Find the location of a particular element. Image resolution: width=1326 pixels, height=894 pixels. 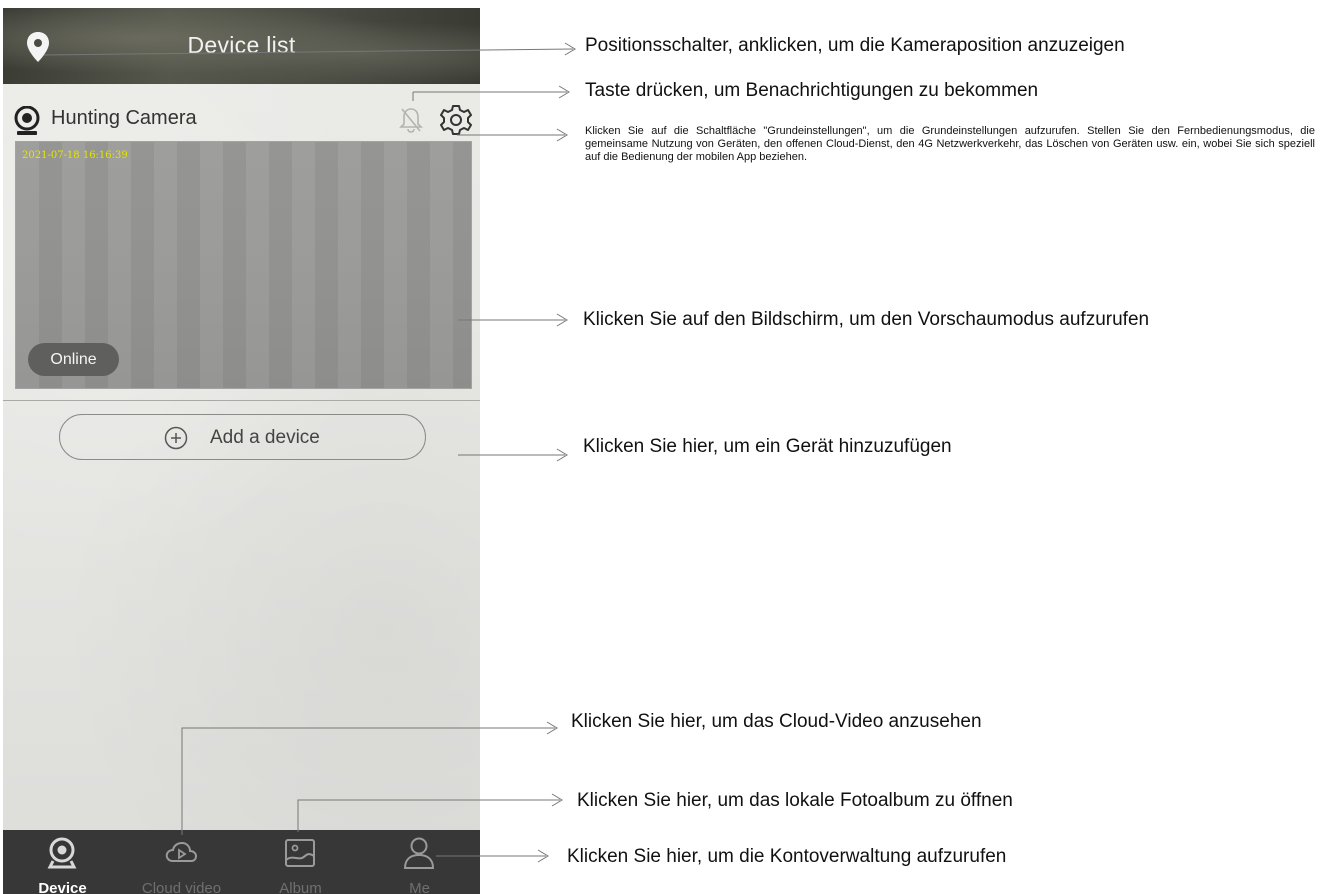

tab-album: Album is located at coordinates (300, 862).